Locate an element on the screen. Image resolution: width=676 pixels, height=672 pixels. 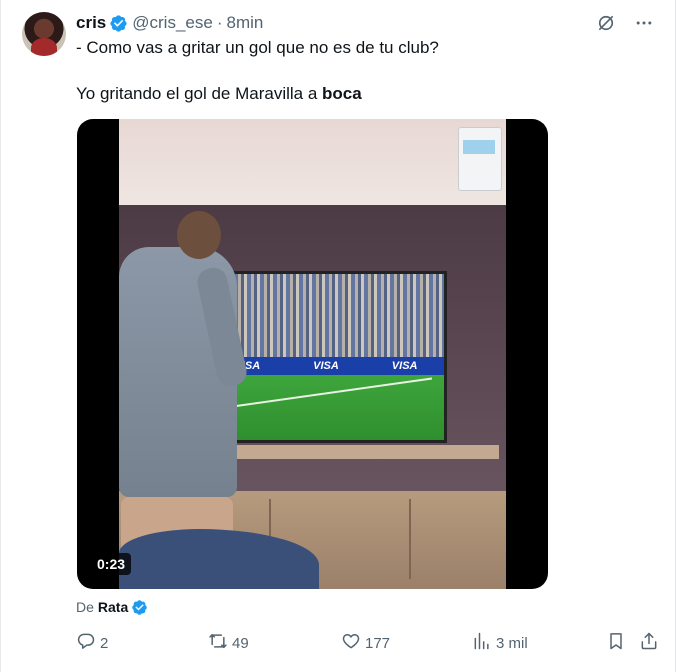
share-icon is located at coordinates (649, 643).